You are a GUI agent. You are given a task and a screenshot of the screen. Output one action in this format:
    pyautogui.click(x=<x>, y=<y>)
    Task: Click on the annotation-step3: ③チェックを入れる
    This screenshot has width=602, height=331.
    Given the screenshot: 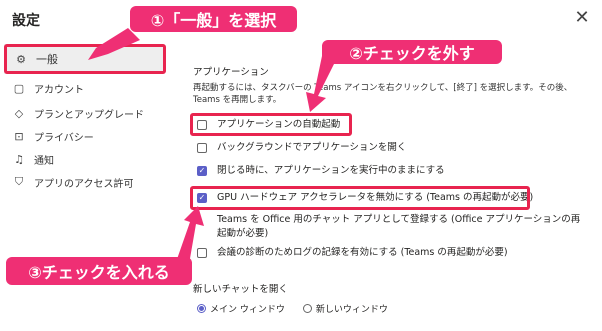 What is the action you would take?
    pyautogui.click(x=99, y=271)
    